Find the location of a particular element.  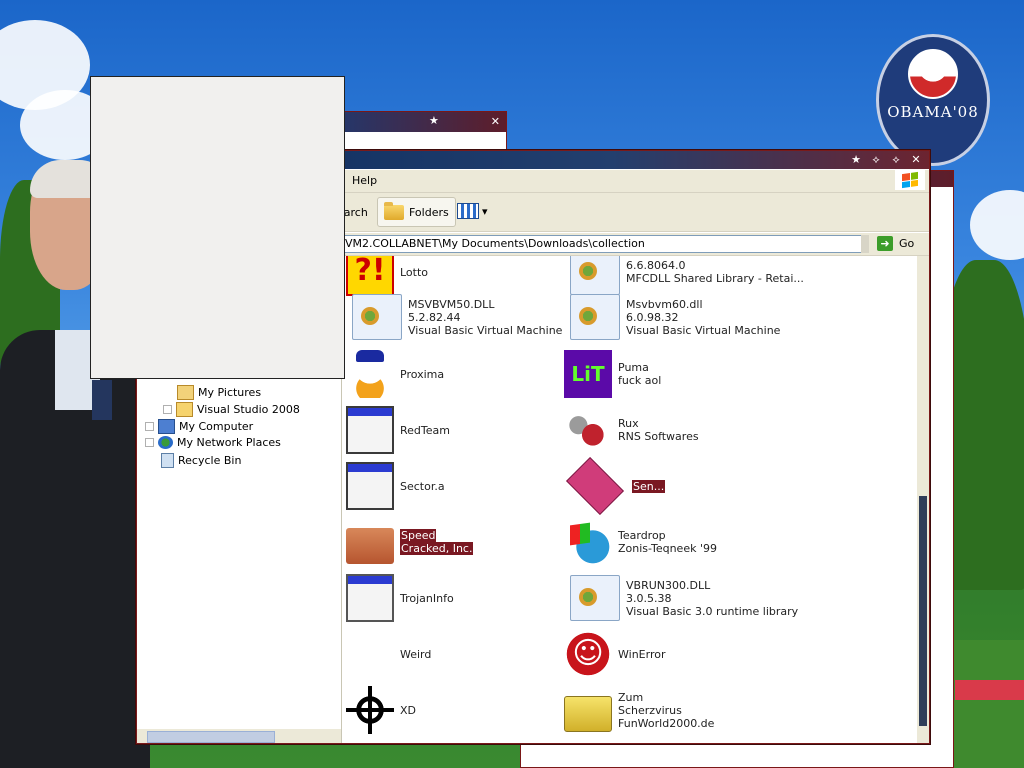

computer-icon is located at coordinates (166, 426).